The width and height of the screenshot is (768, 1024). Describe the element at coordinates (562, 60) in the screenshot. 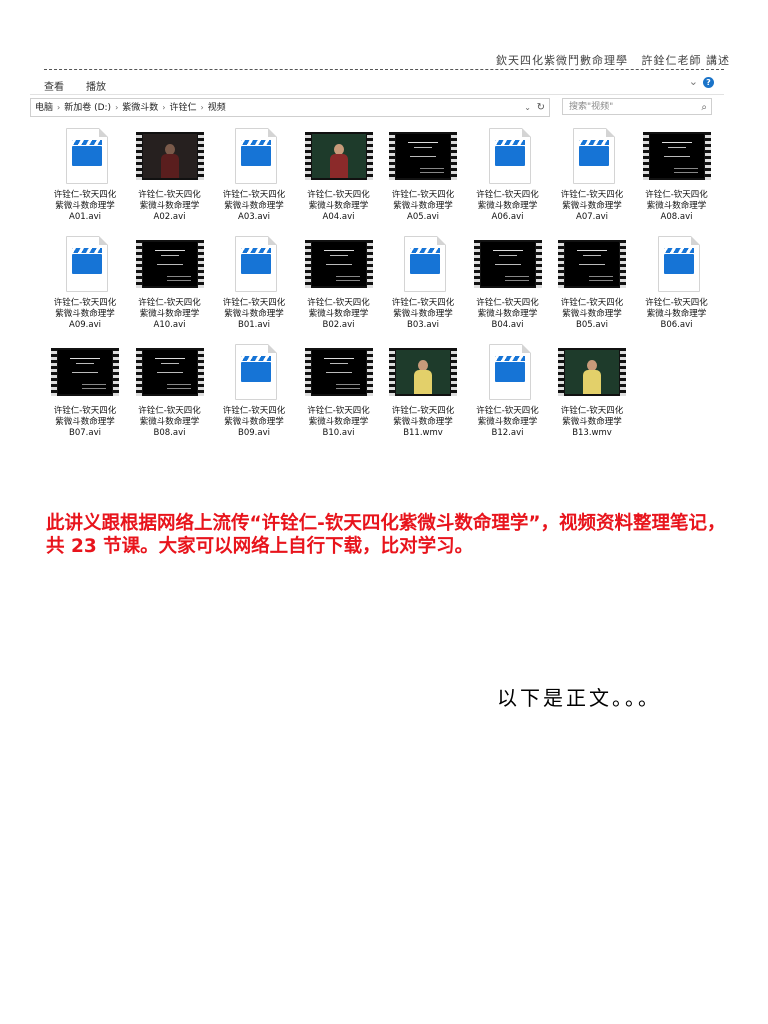

I see `page-header-title: 欽天四化紫微鬥數命理學` at that location.